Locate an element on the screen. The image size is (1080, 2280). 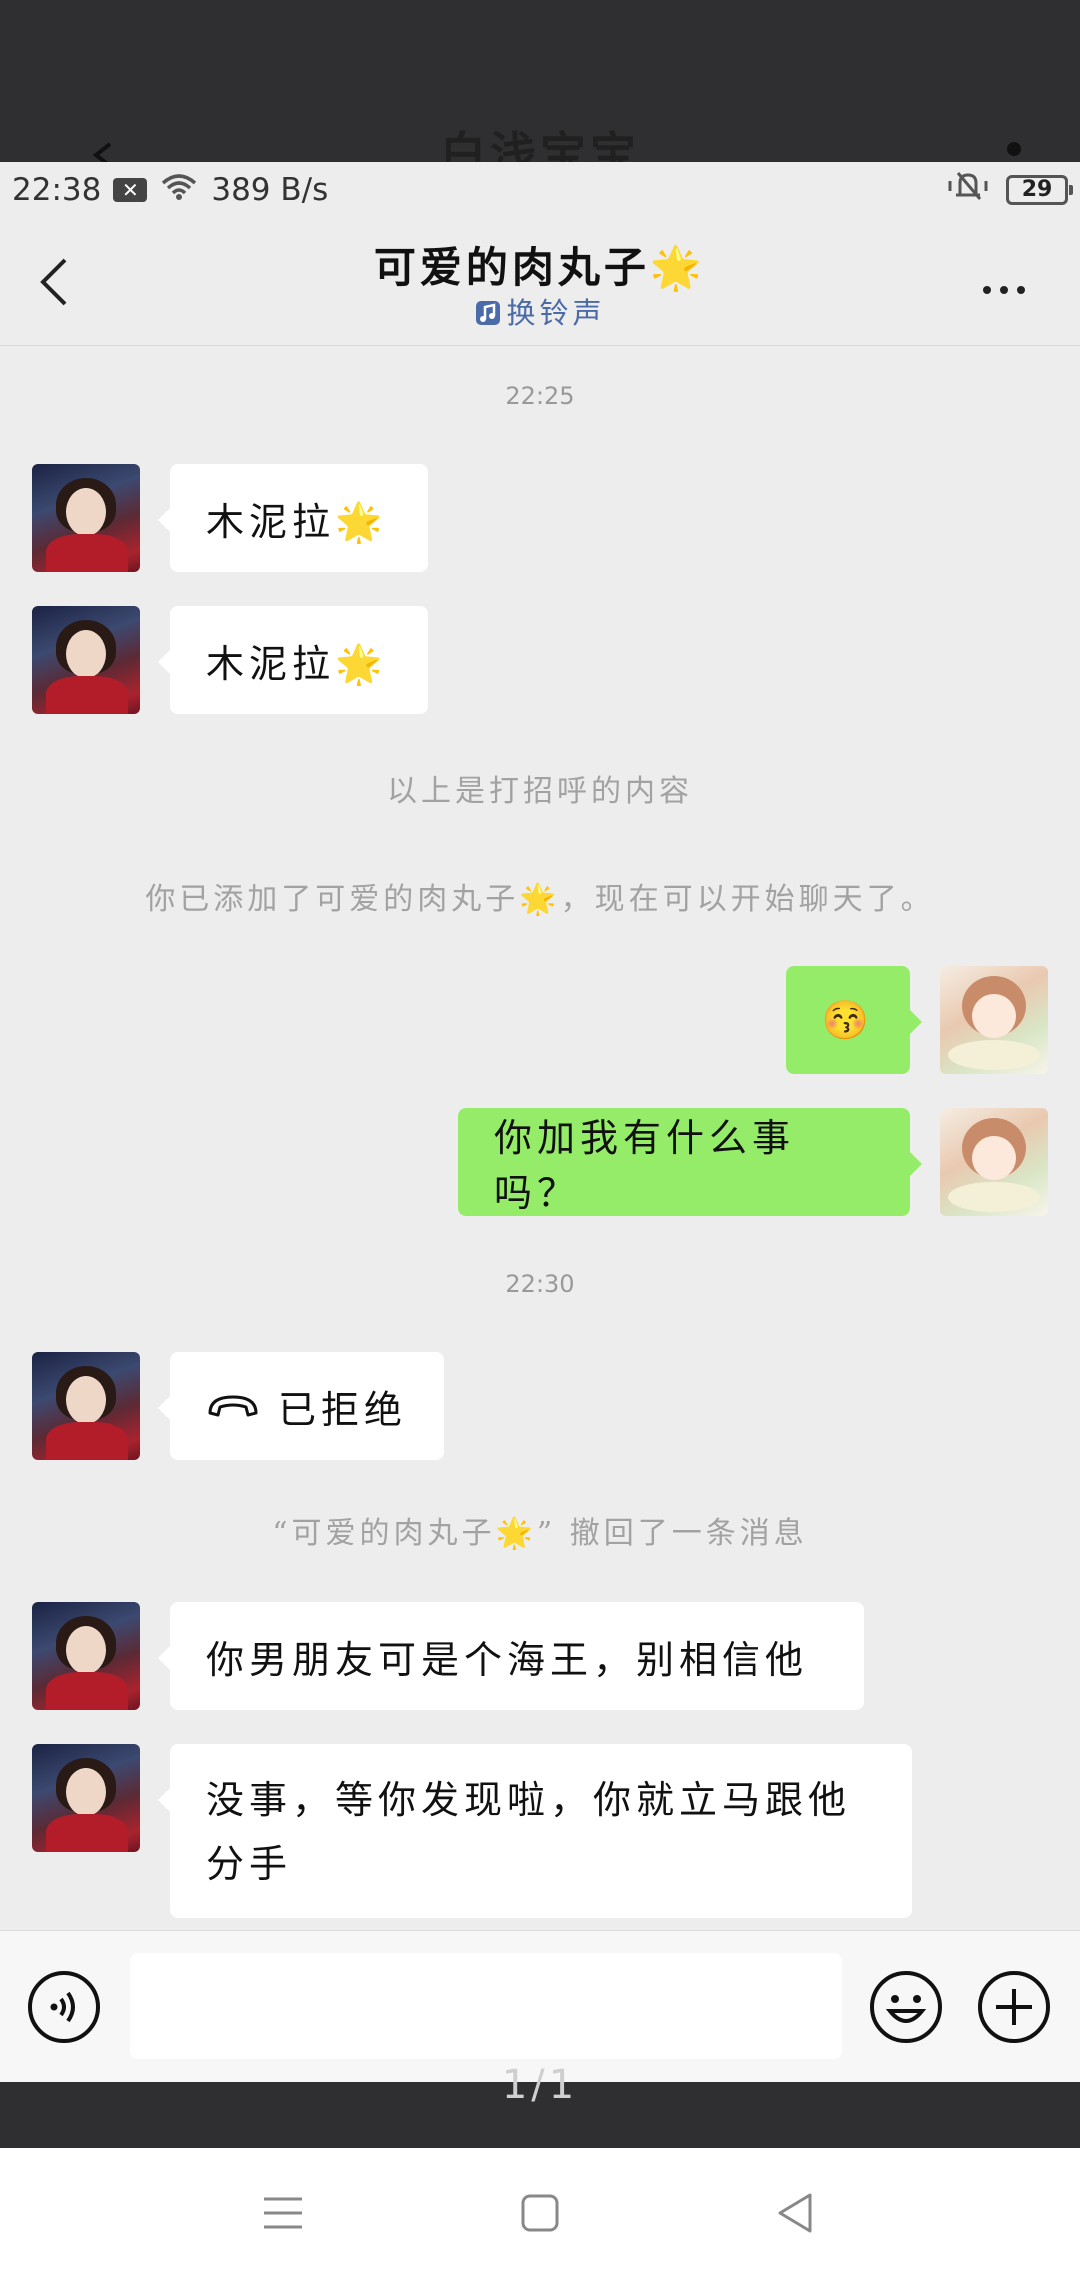
voice-icon is located at coordinates (64, 2007).